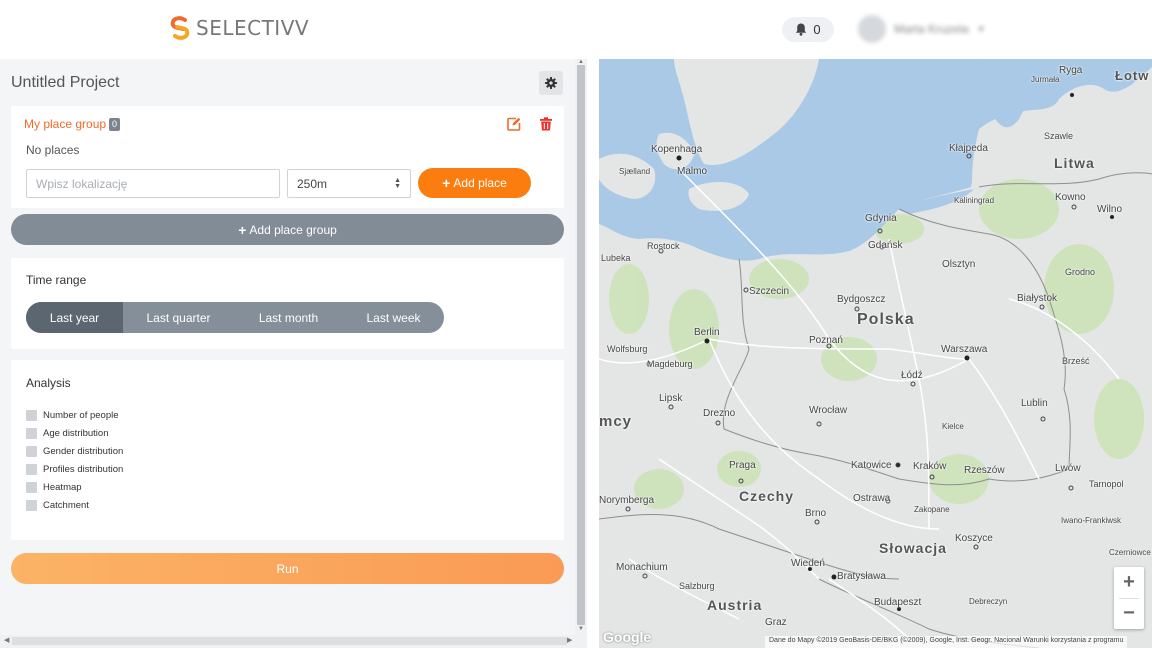 The image size is (1152, 648). What do you see at coordinates (312, 183) in the screenshot?
I see `radius-value: 250m` at bounding box center [312, 183].